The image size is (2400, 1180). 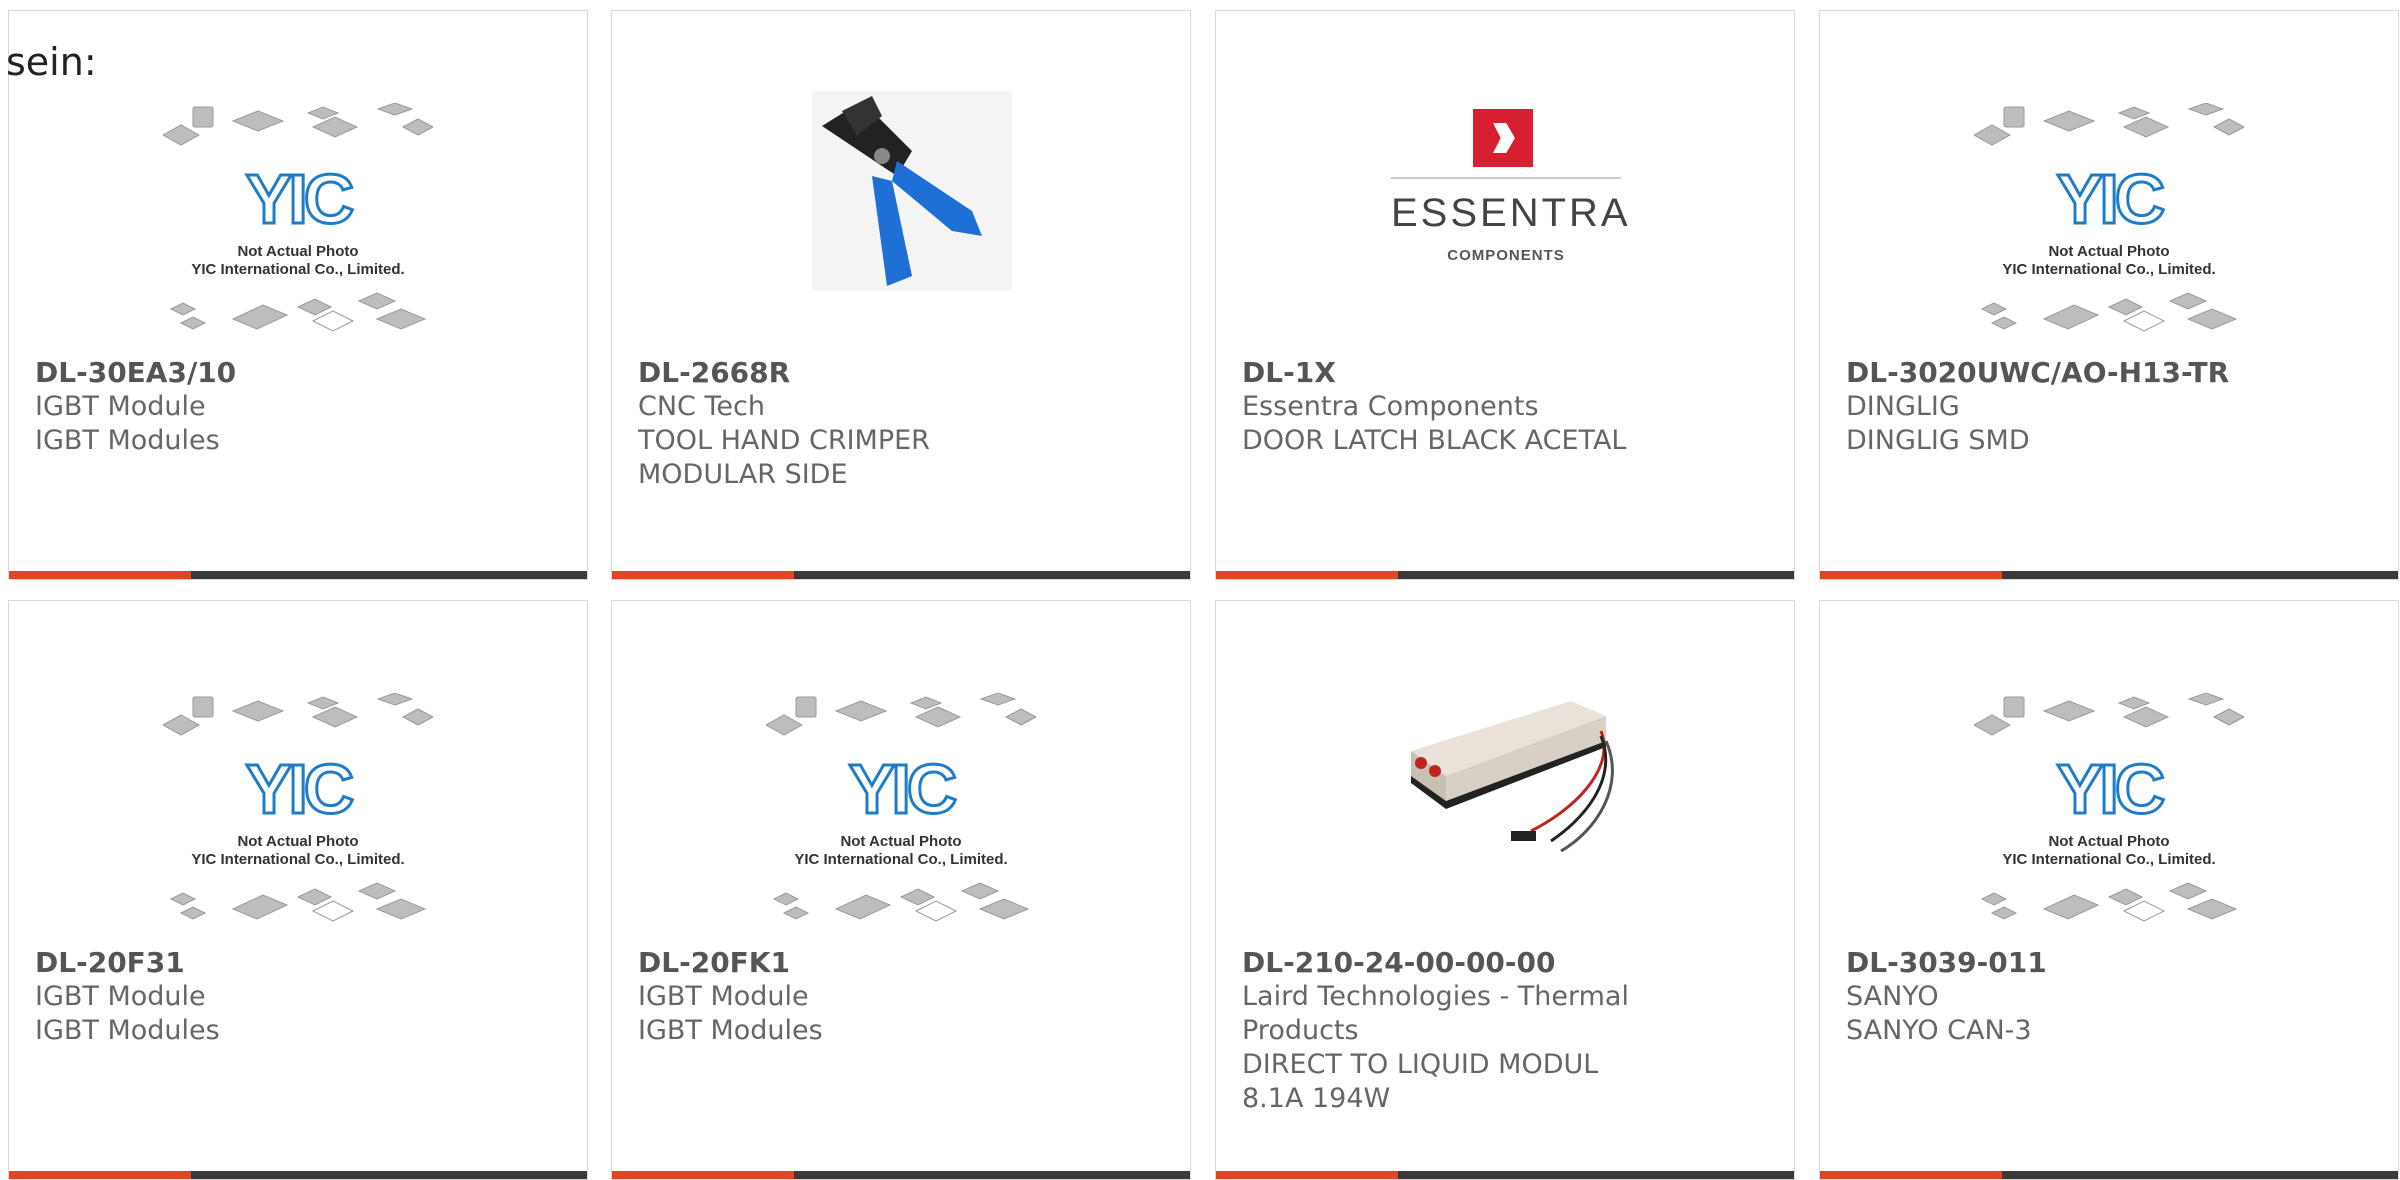 What do you see at coordinates (1903, 406) in the screenshot?
I see `manufacturer: DINGLIG` at bounding box center [1903, 406].